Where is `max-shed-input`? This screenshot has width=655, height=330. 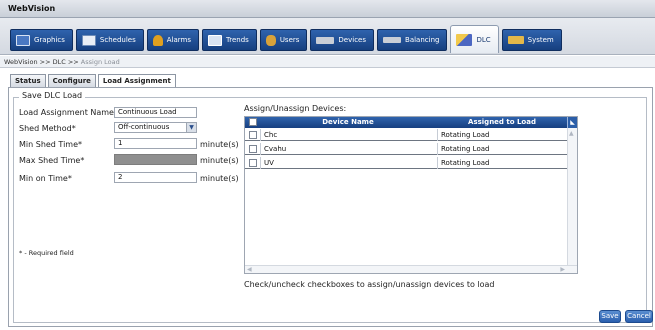
max-shed-input is located at coordinates (155, 159).